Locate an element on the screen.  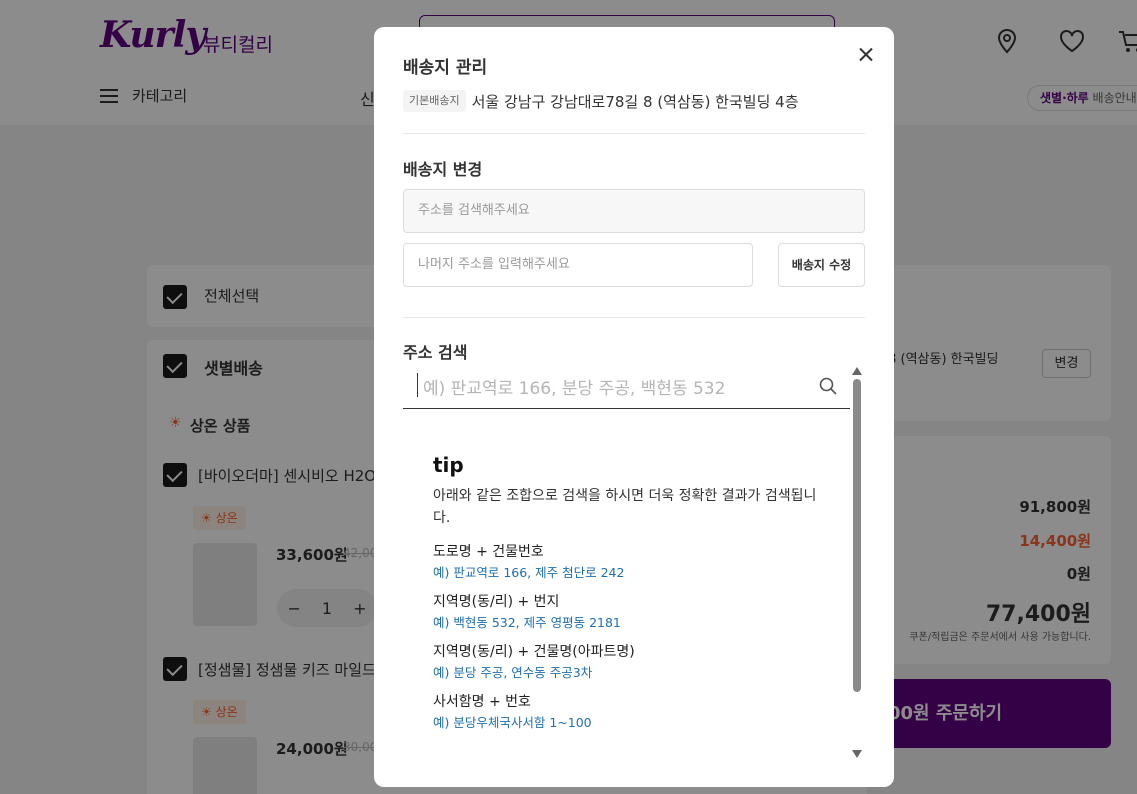
tip-label: 사서함명 + 번호 is located at coordinates (482, 702).